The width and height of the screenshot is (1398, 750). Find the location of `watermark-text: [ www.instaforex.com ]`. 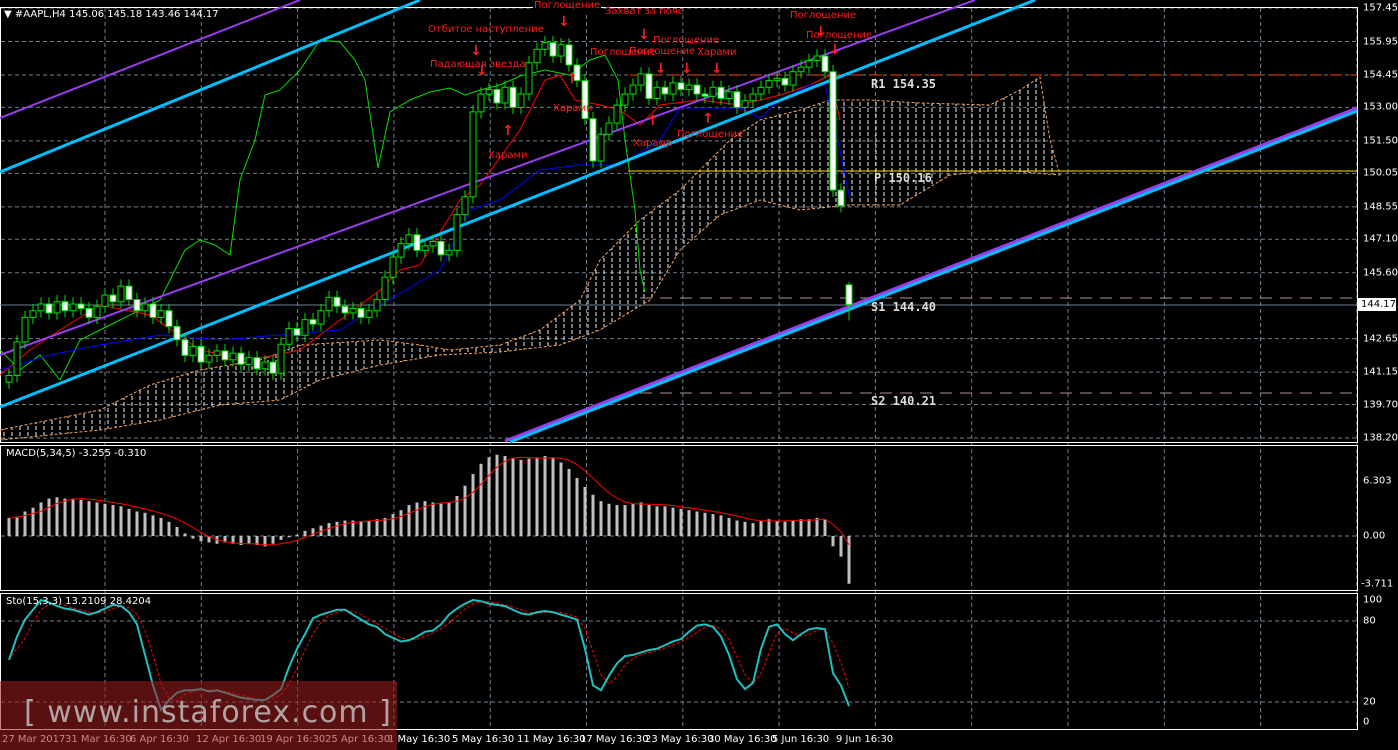

watermark-text: [ www.instaforex.com ] is located at coordinates (208, 712).